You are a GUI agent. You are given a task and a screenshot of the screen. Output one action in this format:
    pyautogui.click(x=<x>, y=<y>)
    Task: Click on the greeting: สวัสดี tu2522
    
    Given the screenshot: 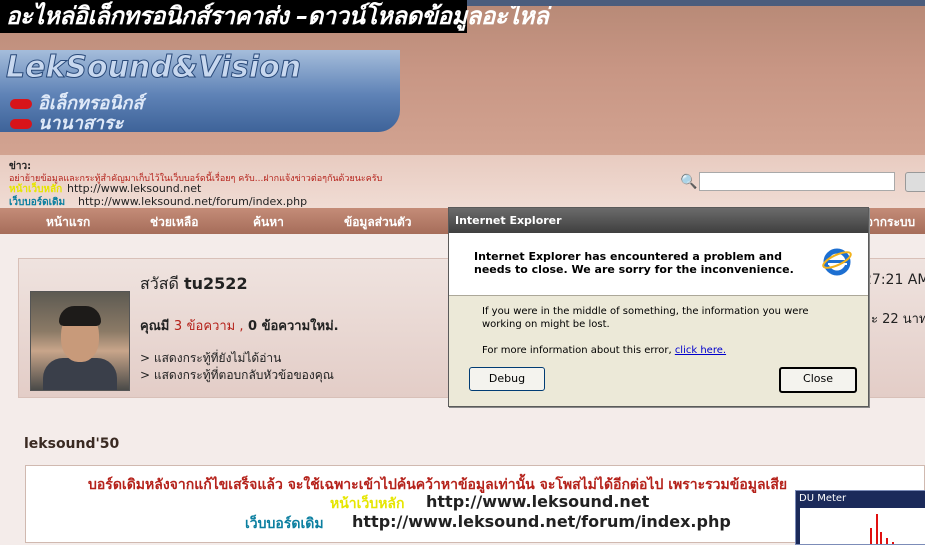 What is the action you would take?
    pyautogui.click(x=194, y=283)
    